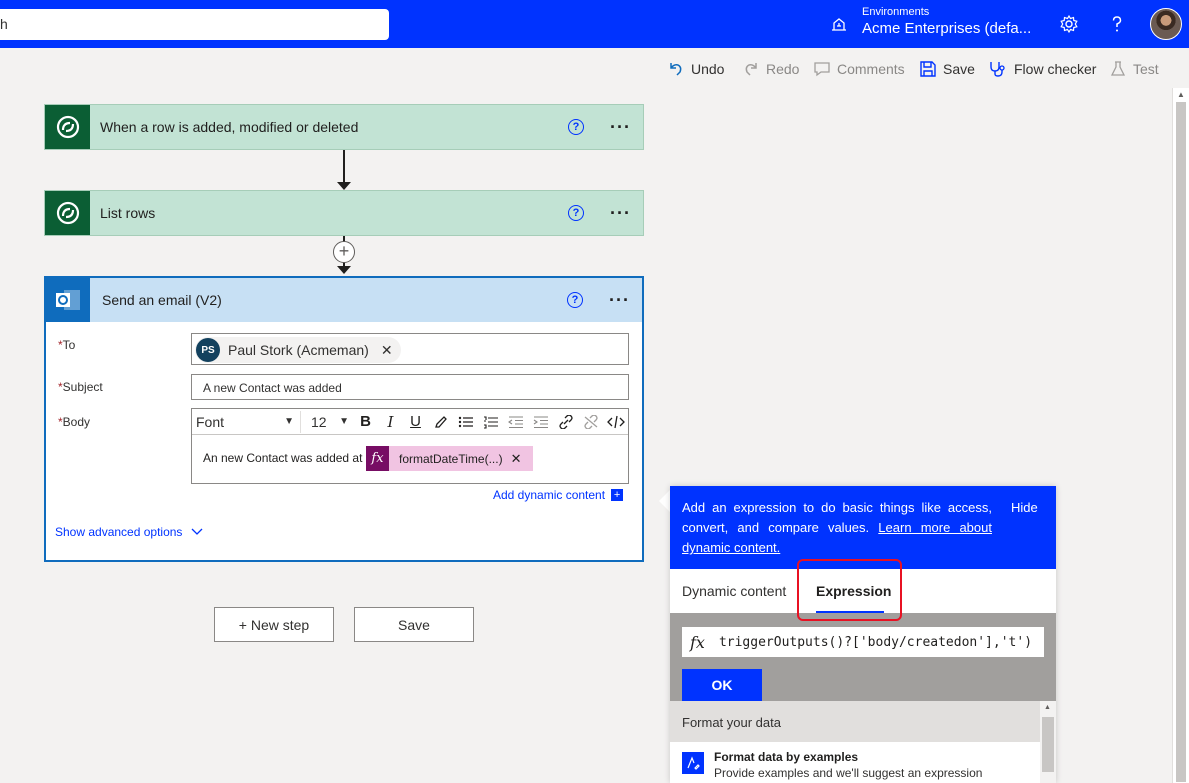 The height and width of the screenshot is (783, 1189). I want to click on help-icon, so click(1117, 24).